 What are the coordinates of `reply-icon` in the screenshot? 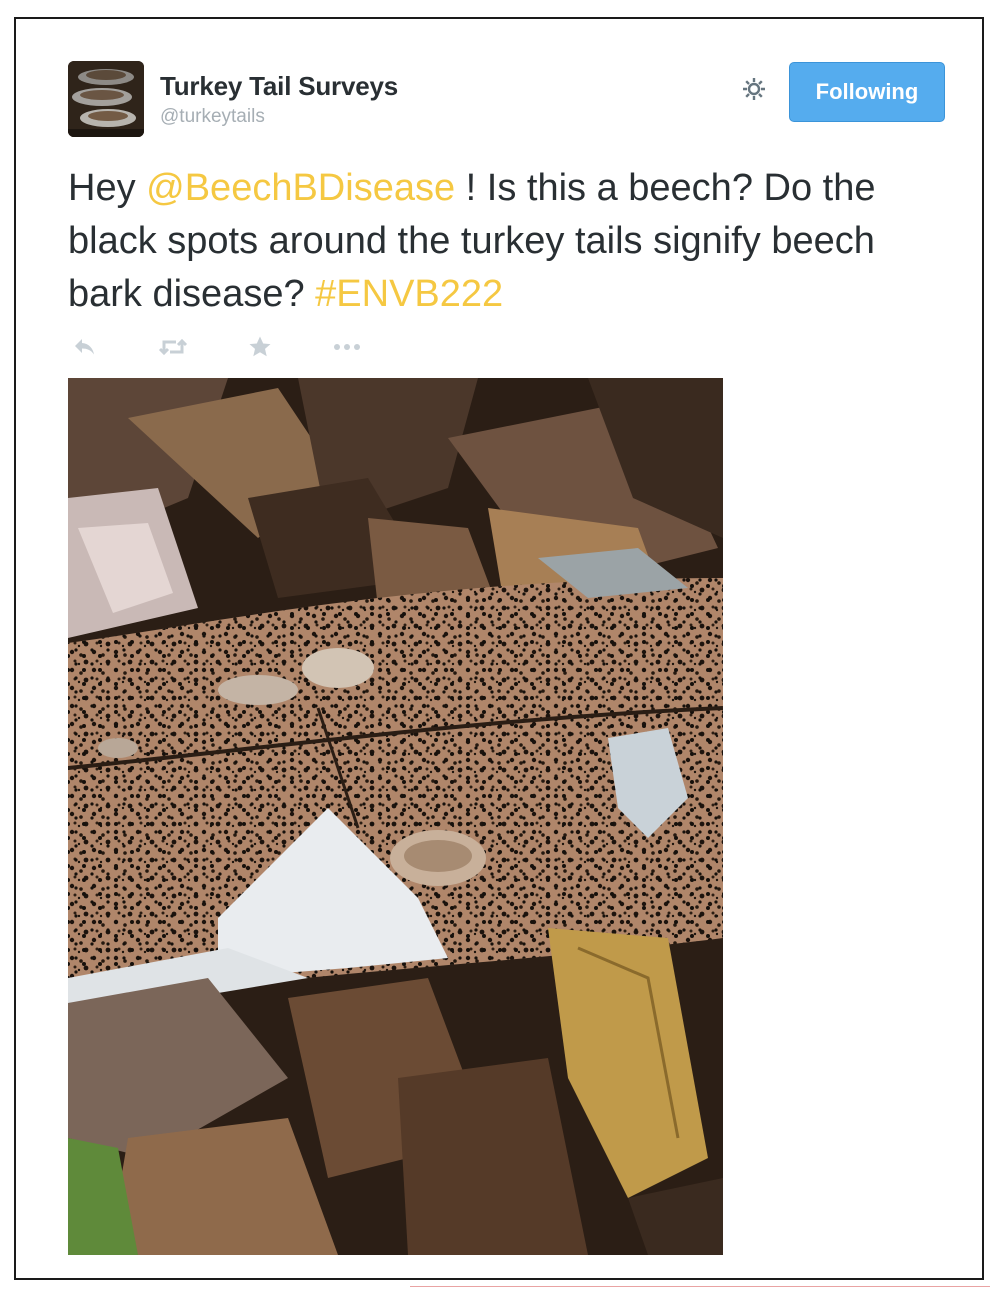 It's located at (85, 347).